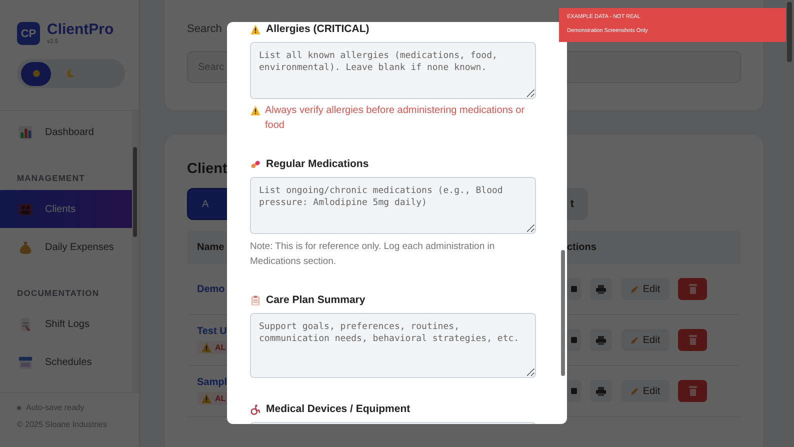 The image size is (794, 447). I want to click on note-text: Note: This is for reference only. Log each administration in Medications section., so click(373, 254).